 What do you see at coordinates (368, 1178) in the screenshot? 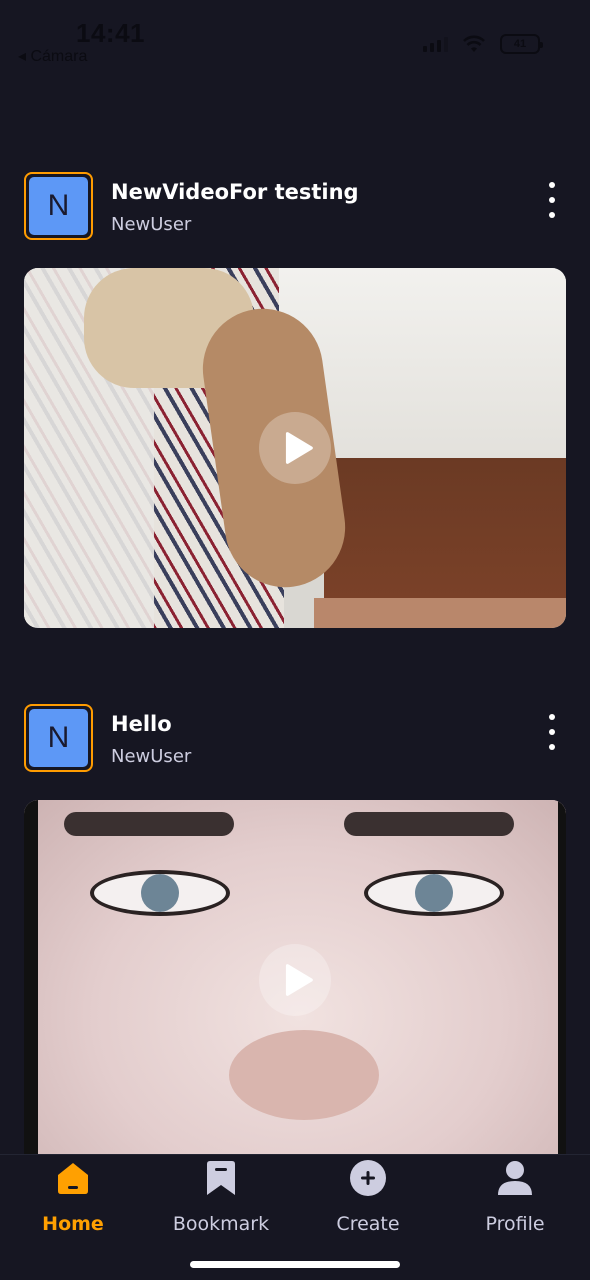
I see `plus-circle-icon` at bounding box center [368, 1178].